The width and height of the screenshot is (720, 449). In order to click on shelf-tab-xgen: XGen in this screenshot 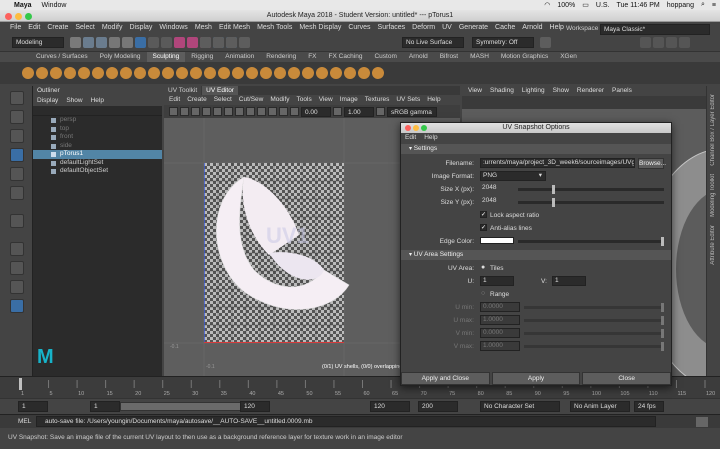, I will do `click(568, 57)`.